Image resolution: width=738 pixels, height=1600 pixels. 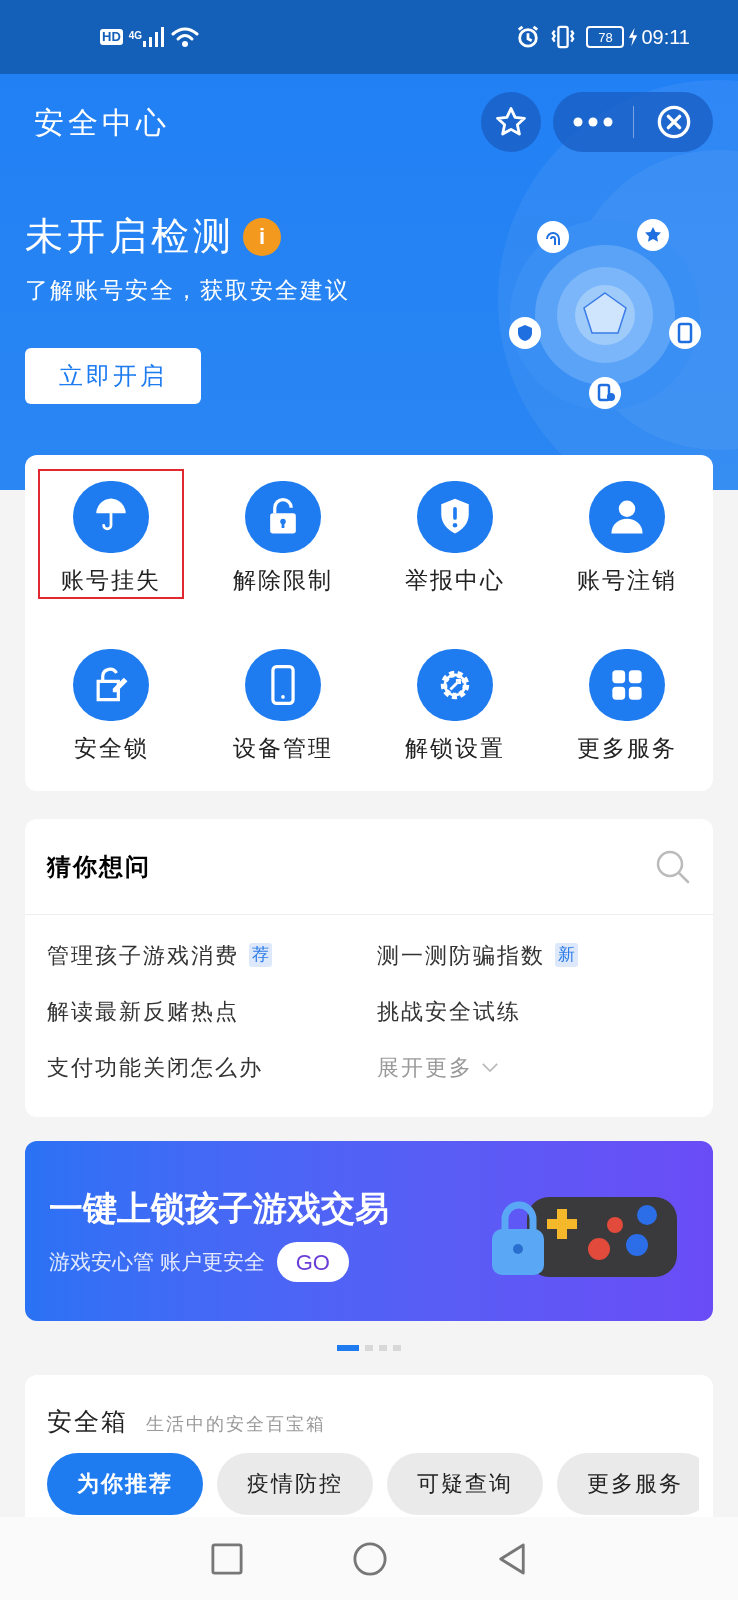 What do you see at coordinates (512, 1558) in the screenshot?
I see `back-icon` at bounding box center [512, 1558].